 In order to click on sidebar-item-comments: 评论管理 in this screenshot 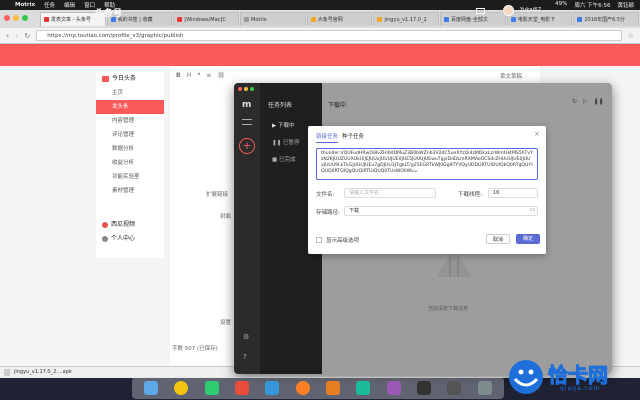, I will do `click(130, 135)`.